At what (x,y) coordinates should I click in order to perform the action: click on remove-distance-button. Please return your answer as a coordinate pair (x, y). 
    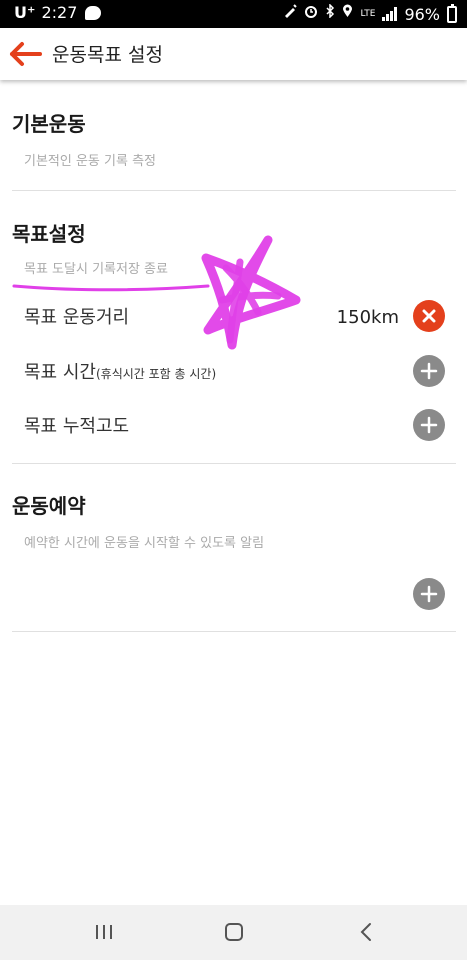
    Looking at the image, I should click on (429, 316).